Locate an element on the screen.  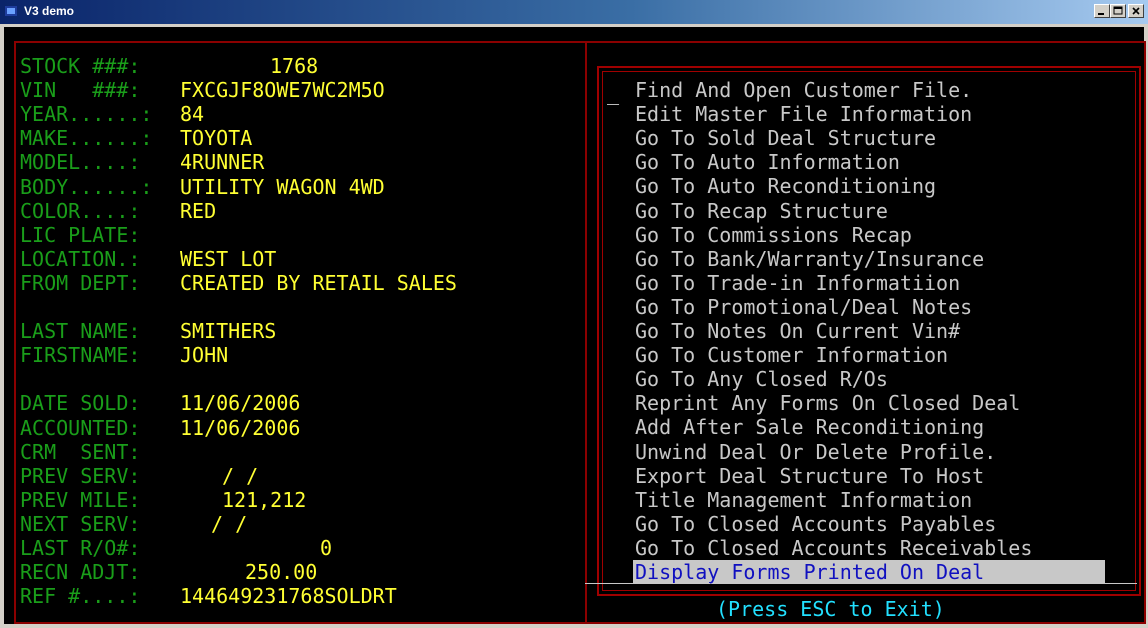
menu-item: Go To Customer Information is located at coordinates (791, 355).